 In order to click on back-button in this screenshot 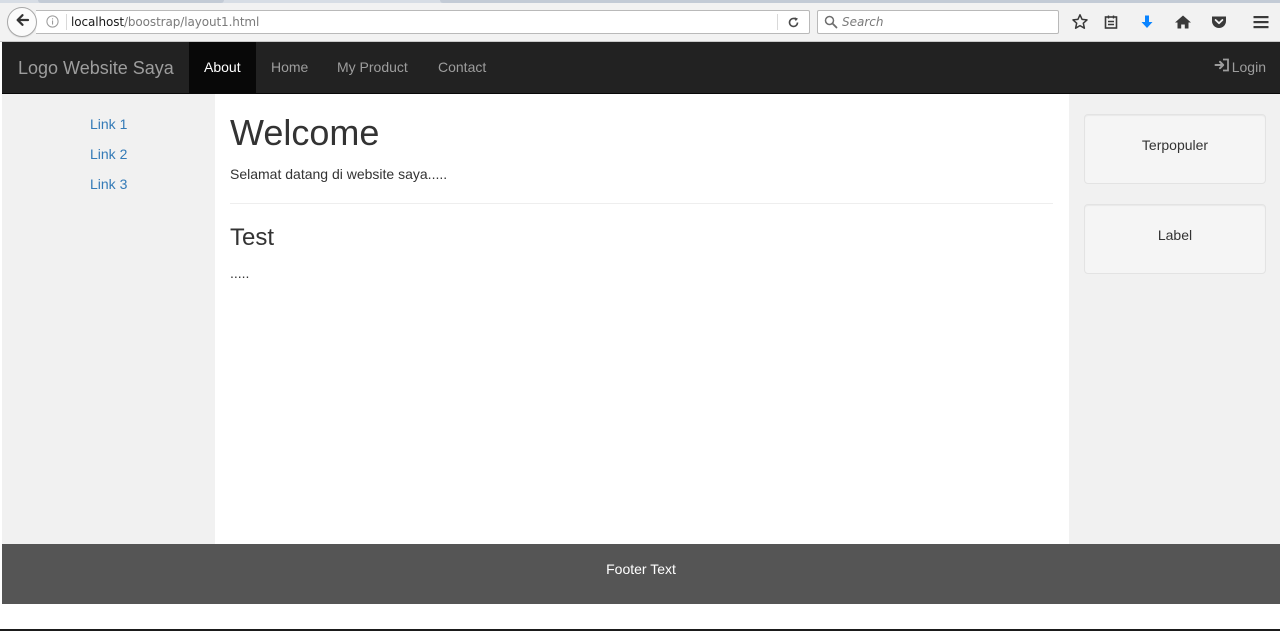, I will do `click(22, 22)`.